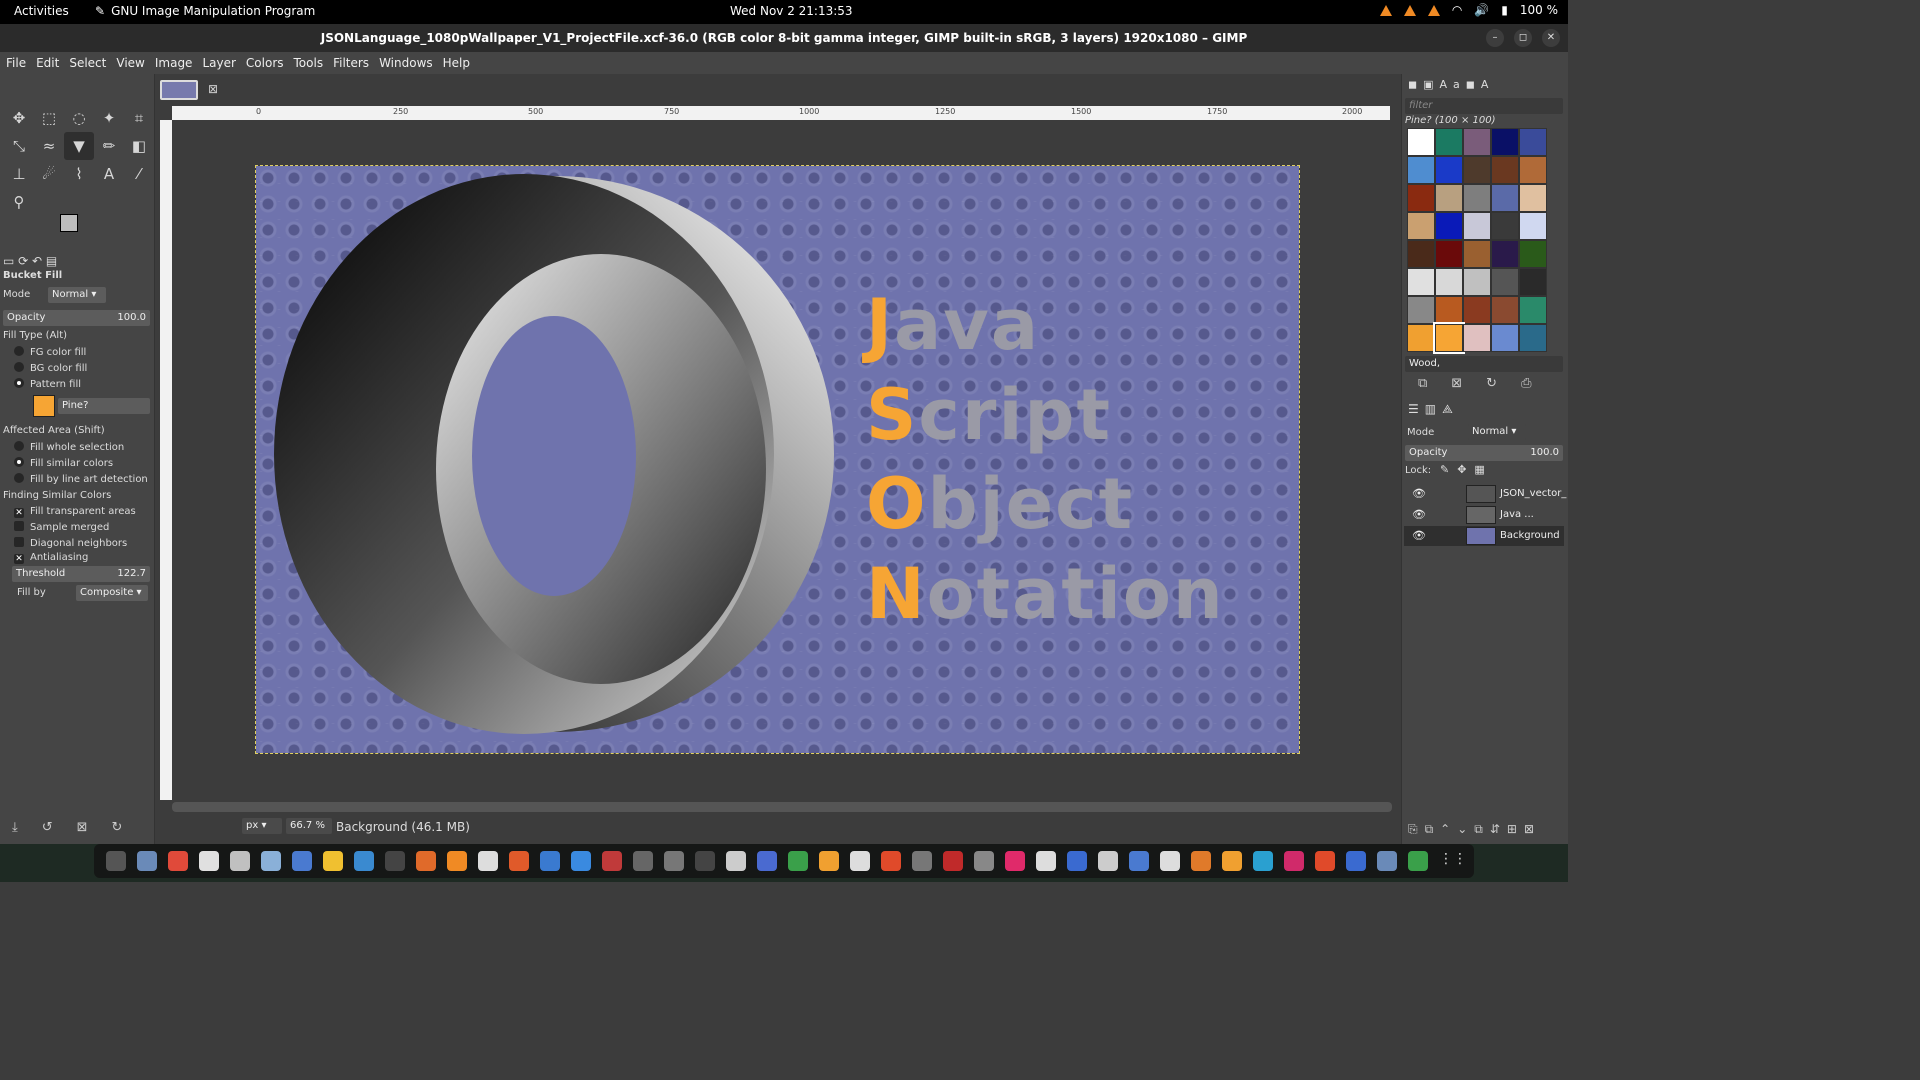 The image size is (1920, 1080). I want to click on dock-tabs: ◼▣Aa◼A, so click(1451, 84).